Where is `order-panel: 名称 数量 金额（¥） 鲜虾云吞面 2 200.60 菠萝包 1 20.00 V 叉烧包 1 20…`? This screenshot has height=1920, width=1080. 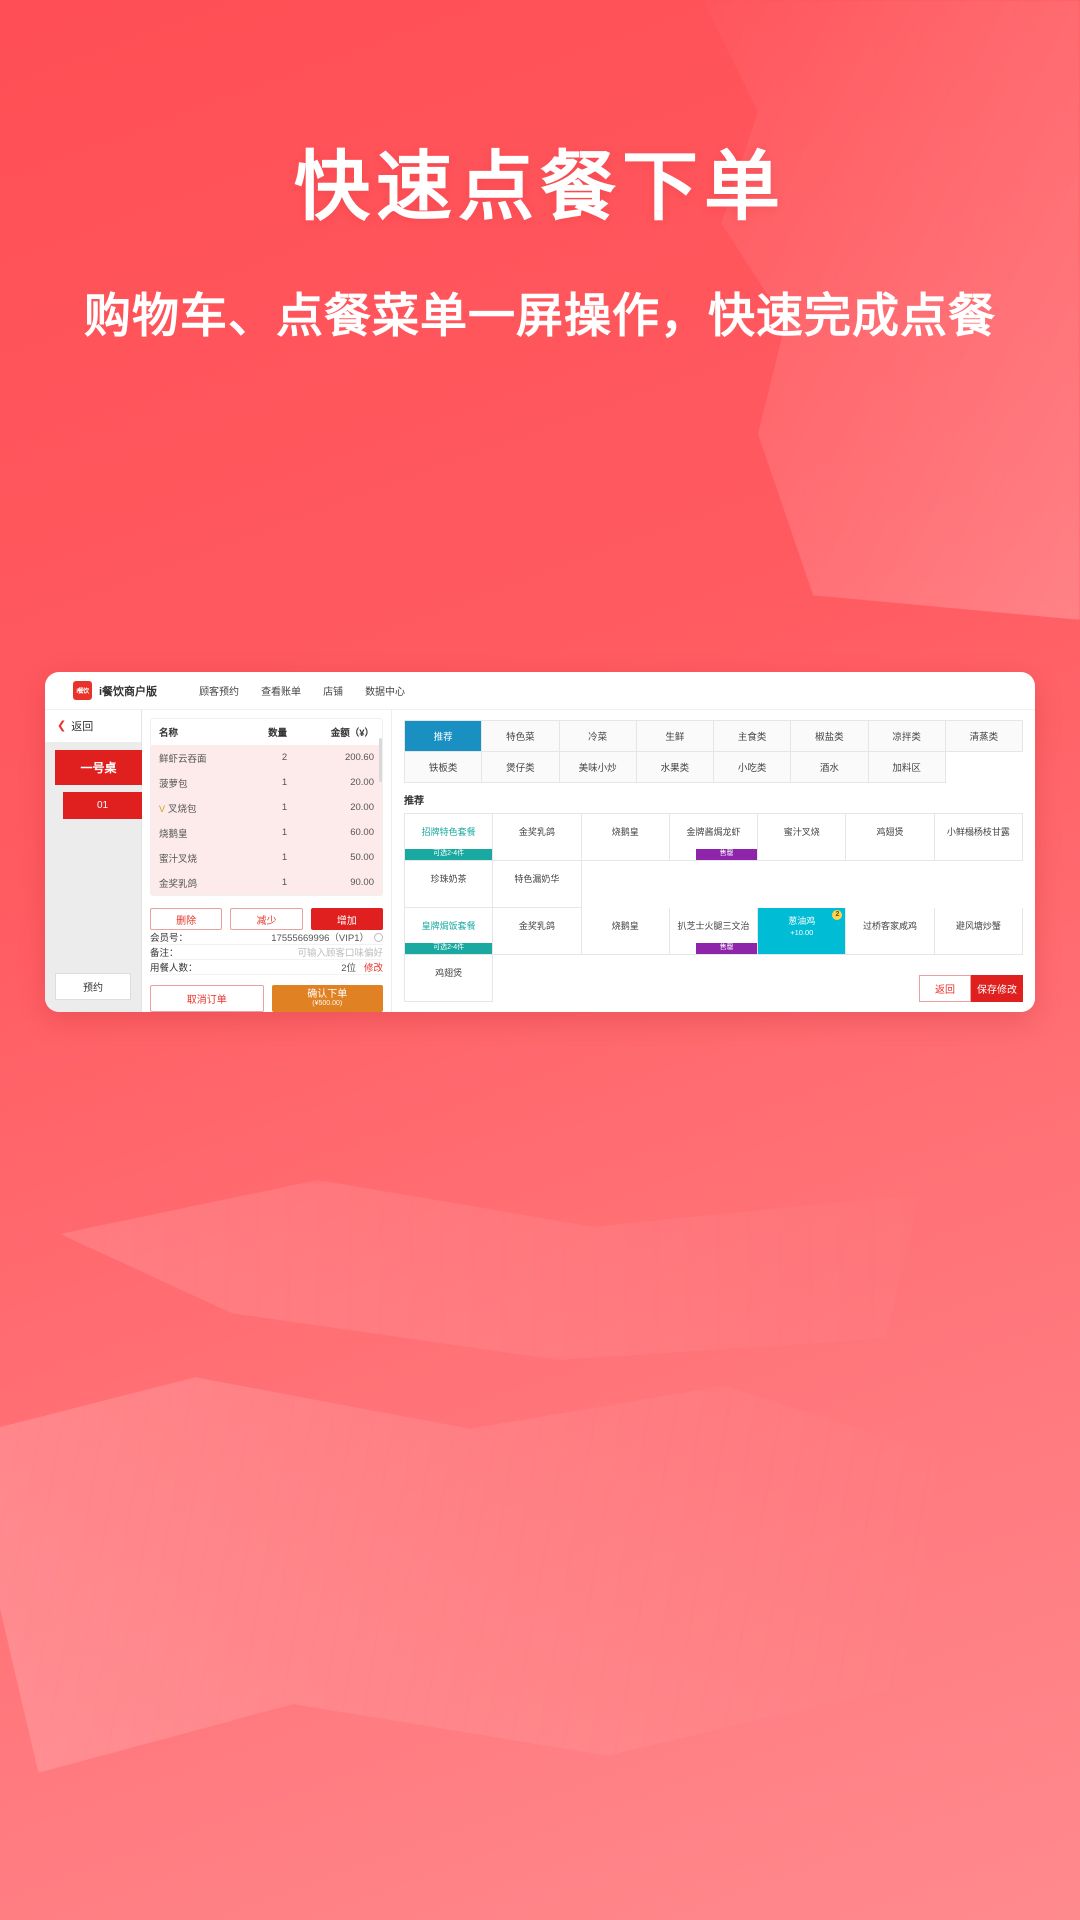
order-panel: 名称 数量 金额（¥） 鲜虾云吞面 2 200.60 菠萝包 1 20.00 V 叉烧包 1 20… is located at coordinates (267, 861).